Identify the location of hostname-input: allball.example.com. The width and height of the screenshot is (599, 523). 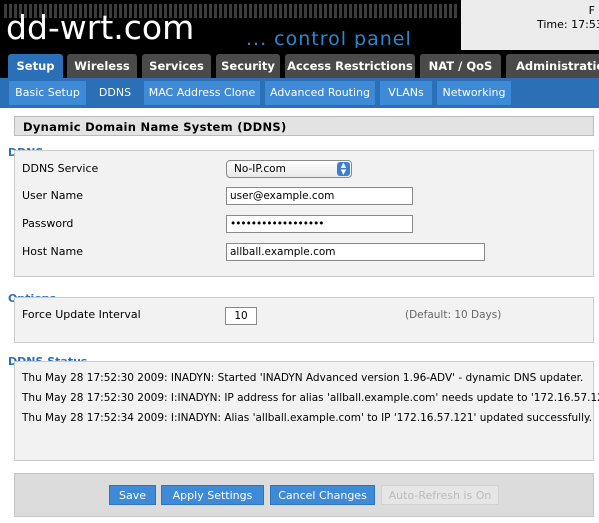
(355, 252).